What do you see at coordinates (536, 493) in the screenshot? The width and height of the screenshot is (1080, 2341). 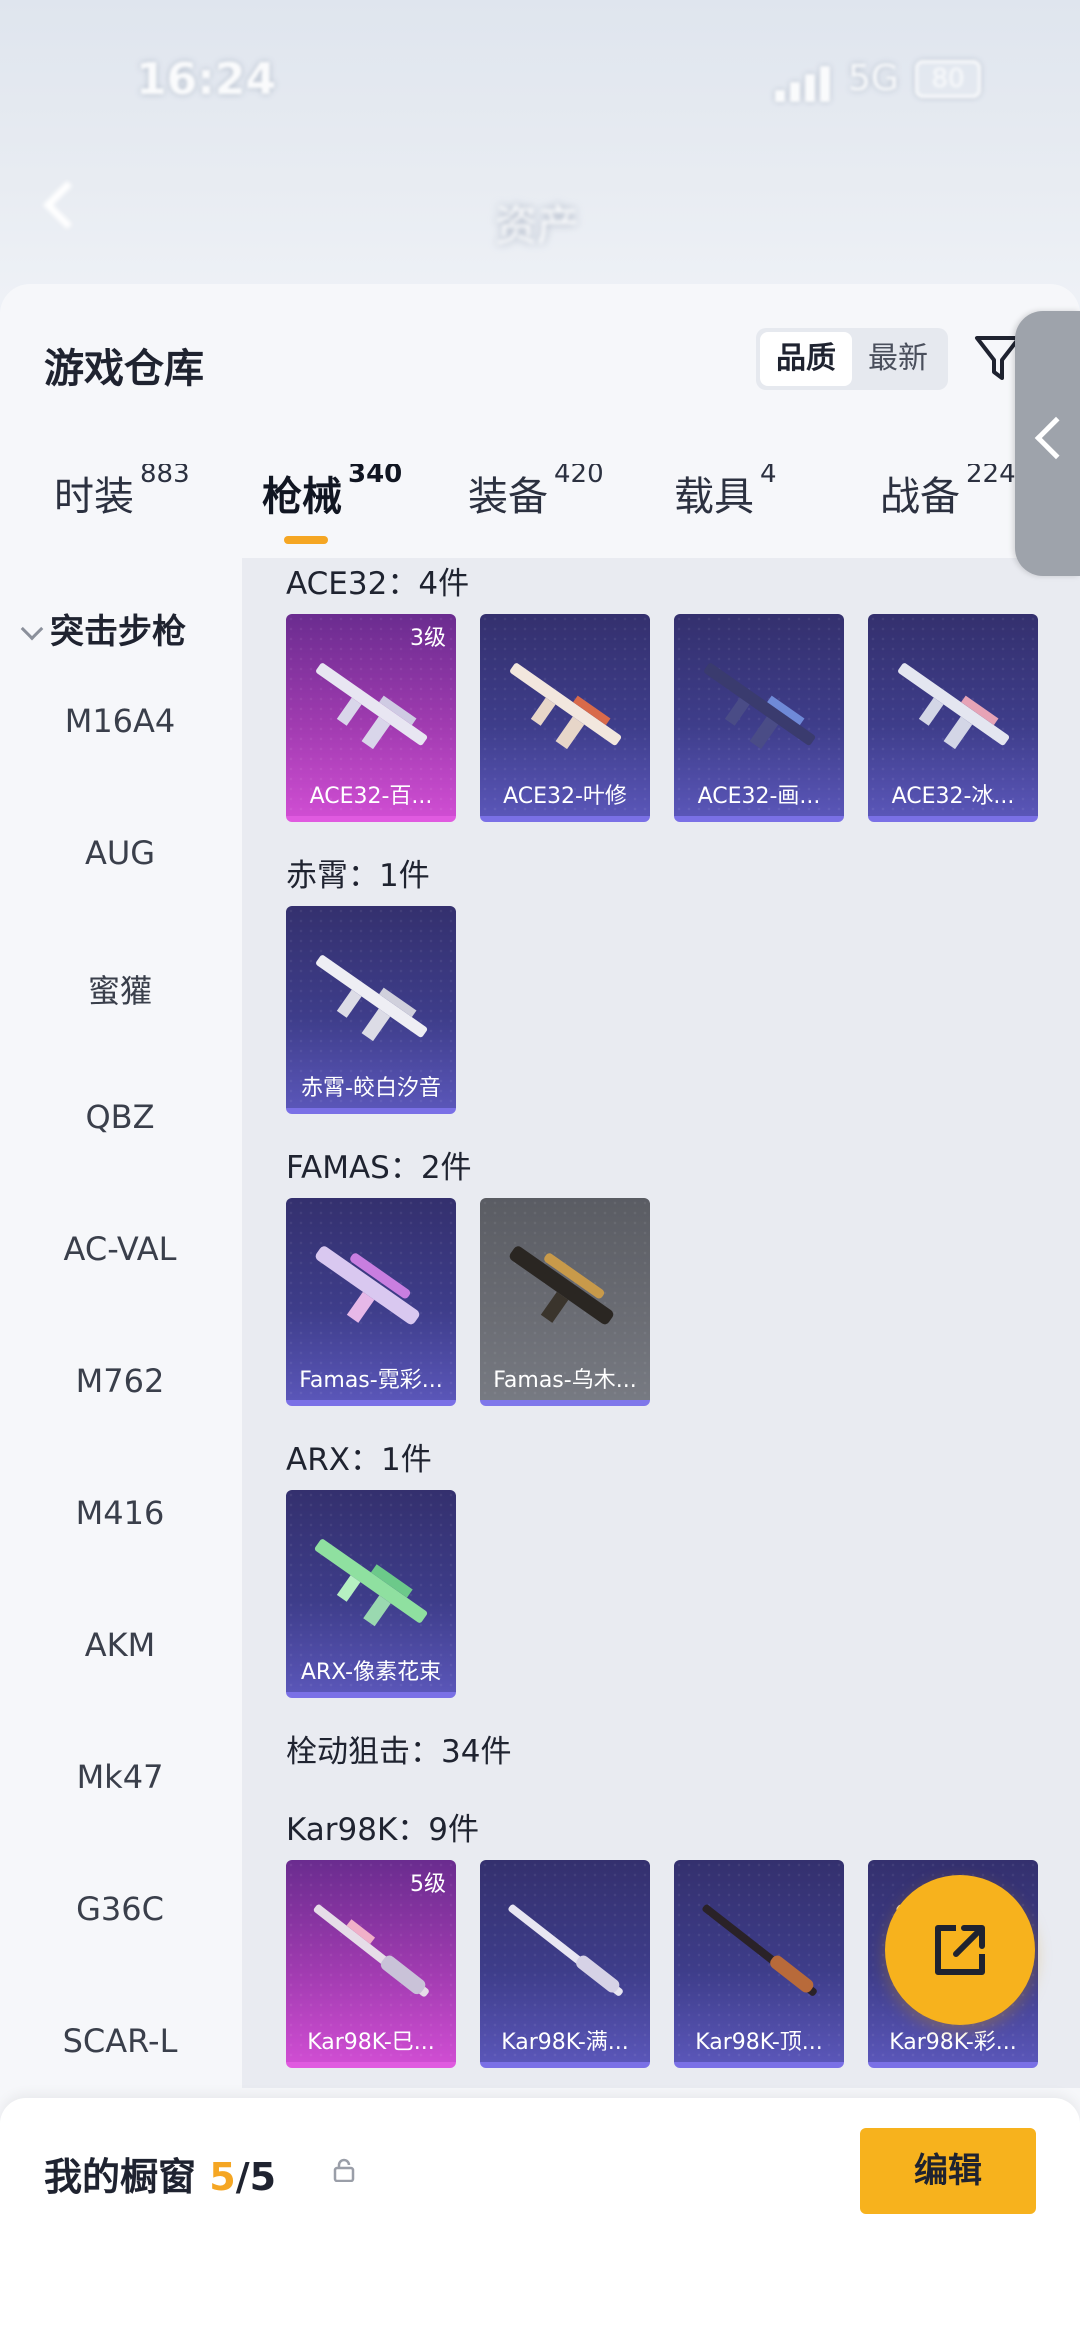 I see `tab-equipment: 装备420` at bounding box center [536, 493].